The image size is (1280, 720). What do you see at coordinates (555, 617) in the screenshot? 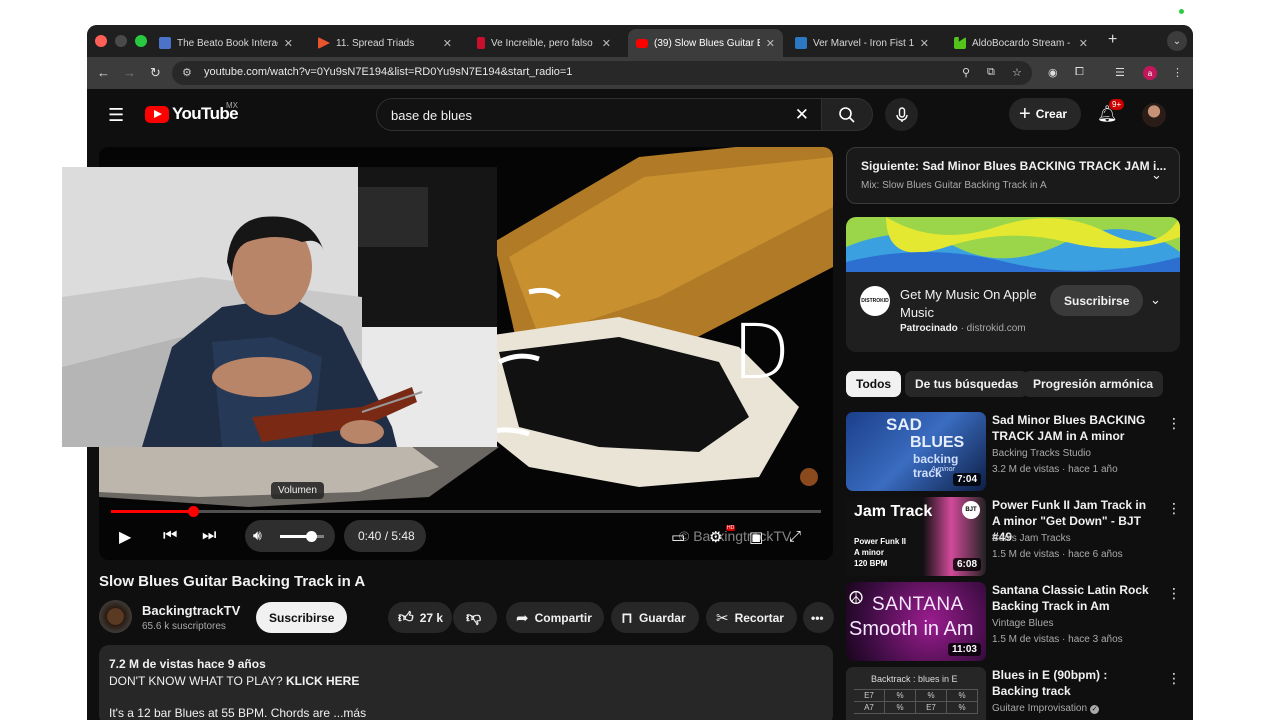
I see `share-button: ➦ Compartir` at bounding box center [555, 617].